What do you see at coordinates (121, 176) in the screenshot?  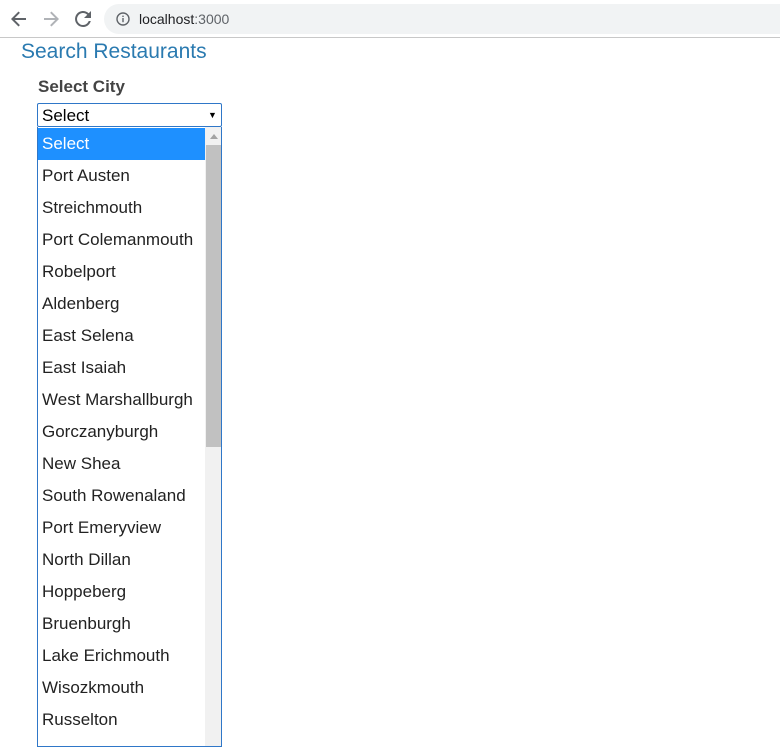 I see `city-option: Port Austen` at bounding box center [121, 176].